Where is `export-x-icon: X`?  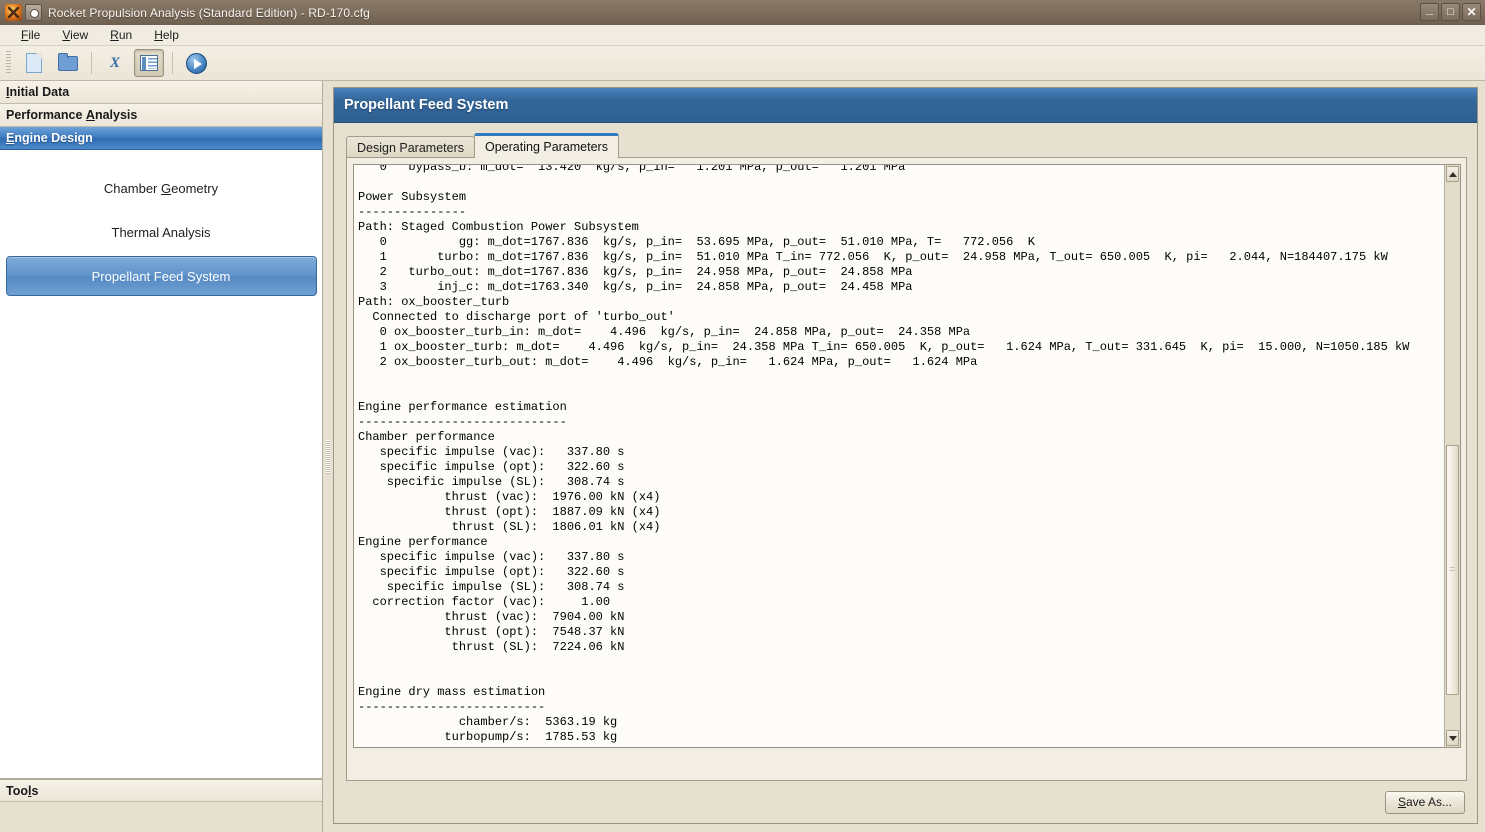
export-x-icon: X is located at coordinates (114, 62).